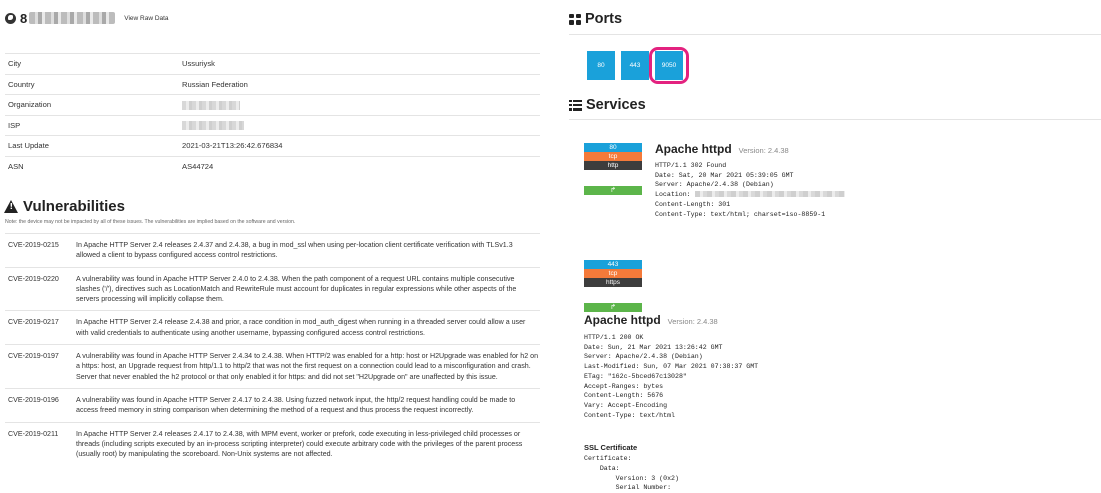  What do you see at coordinates (24, 18) in the screenshot?
I see `host-ip: 8` at bounding box center [24, 18].